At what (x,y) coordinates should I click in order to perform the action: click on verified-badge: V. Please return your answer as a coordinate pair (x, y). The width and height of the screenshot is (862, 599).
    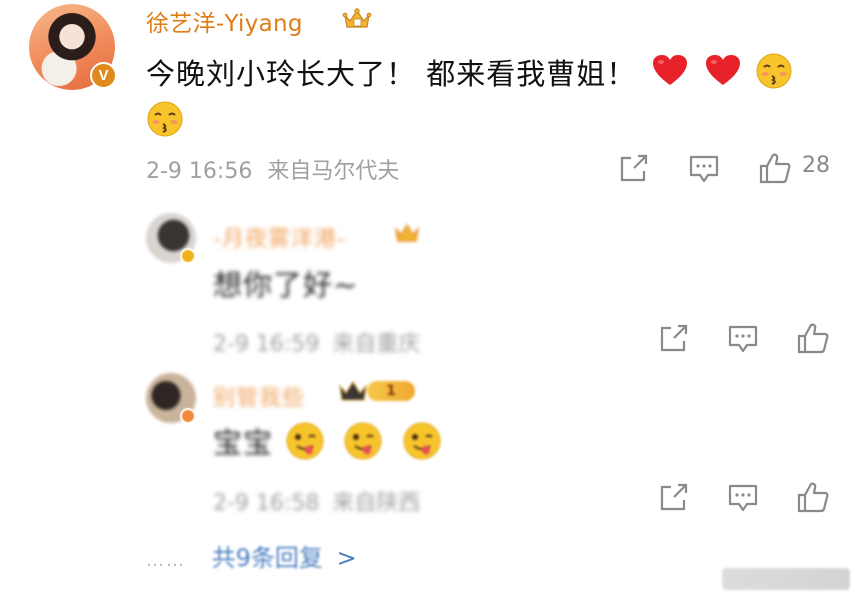
    Looking at the image, I should click on (103, 75).